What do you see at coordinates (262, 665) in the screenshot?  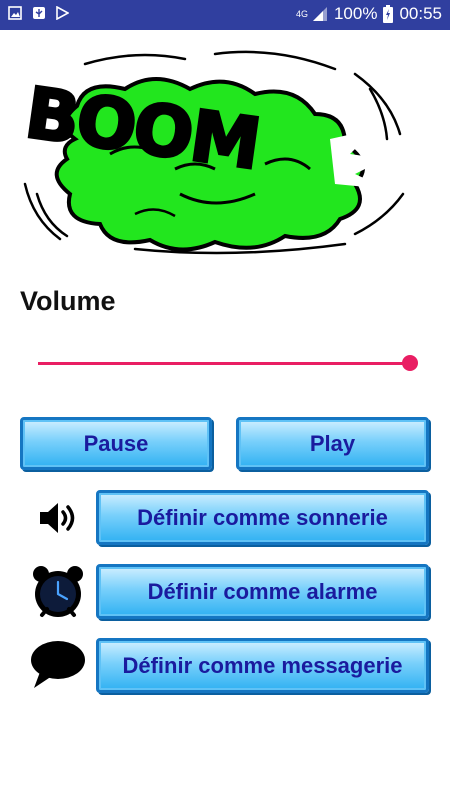 I see `set-message-tone-button: Définir comme messagerie` at bounding box center [262, 665].